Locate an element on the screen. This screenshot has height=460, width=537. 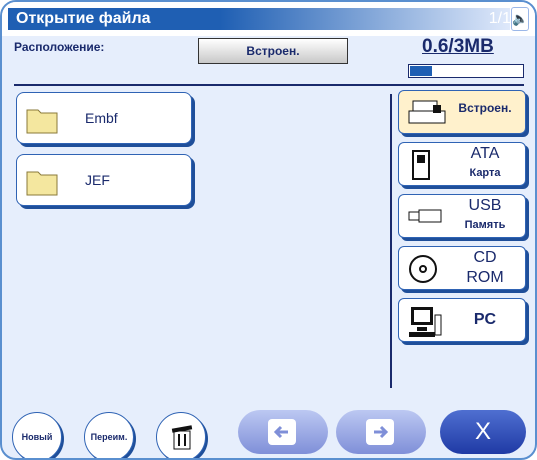
capacity-bar-fill is located at coordinates (421, 71).